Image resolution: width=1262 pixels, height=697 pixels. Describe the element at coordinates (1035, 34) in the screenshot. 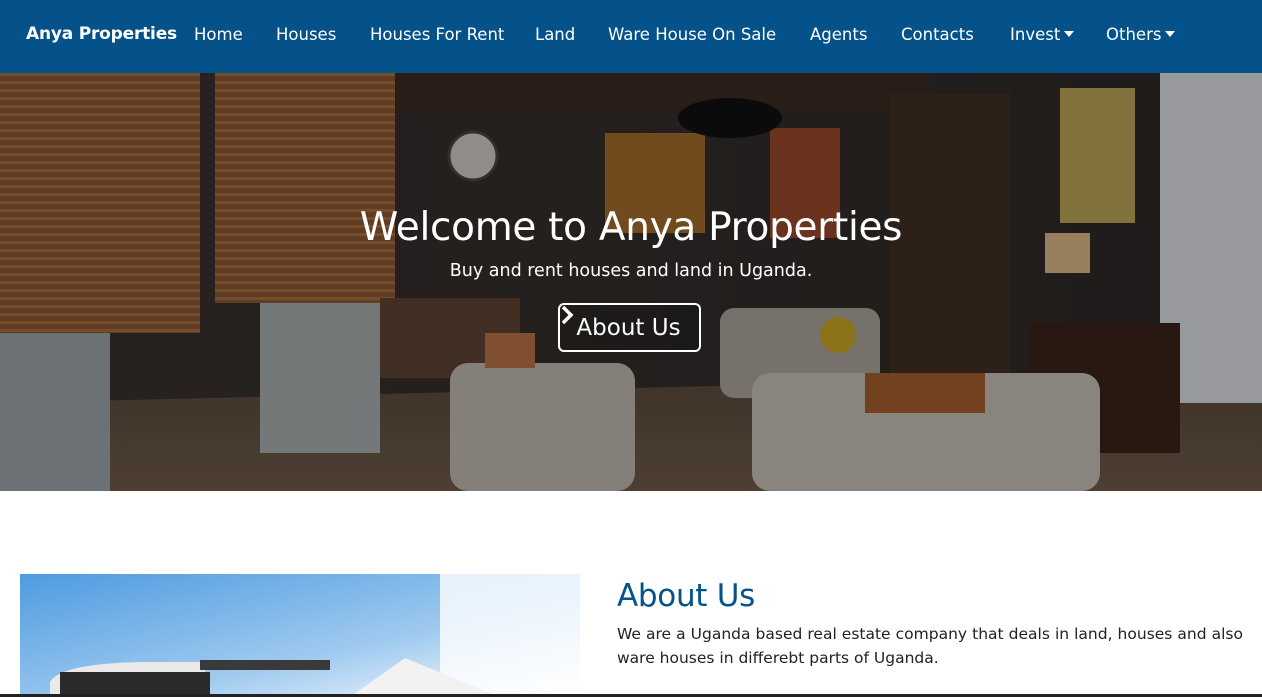

I see `nav-item-invest-label: Invest` at that location.